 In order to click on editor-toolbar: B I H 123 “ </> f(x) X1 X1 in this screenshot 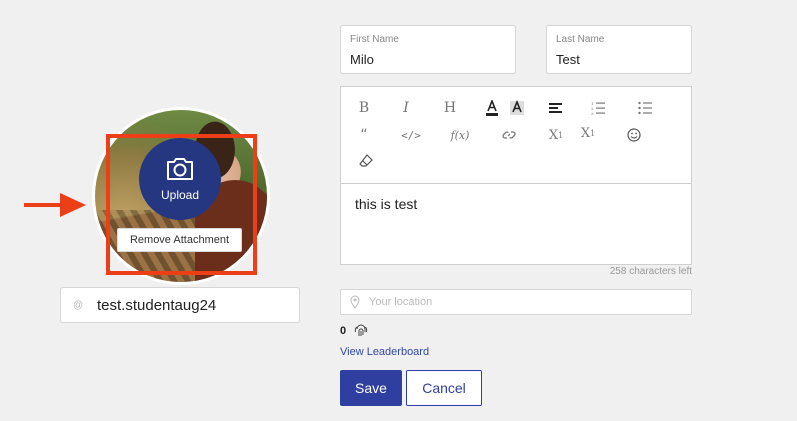, I will do `click(516, 135)`.